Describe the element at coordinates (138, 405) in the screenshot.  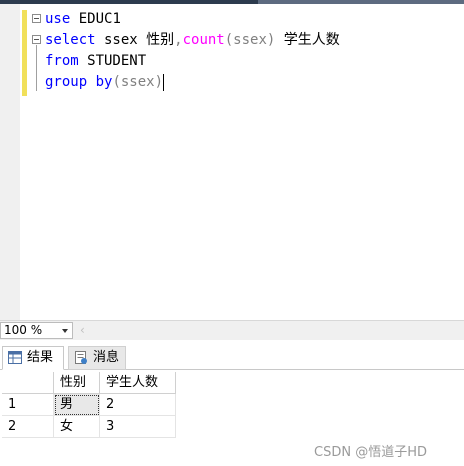
I see `table-cell: 2` at that location.